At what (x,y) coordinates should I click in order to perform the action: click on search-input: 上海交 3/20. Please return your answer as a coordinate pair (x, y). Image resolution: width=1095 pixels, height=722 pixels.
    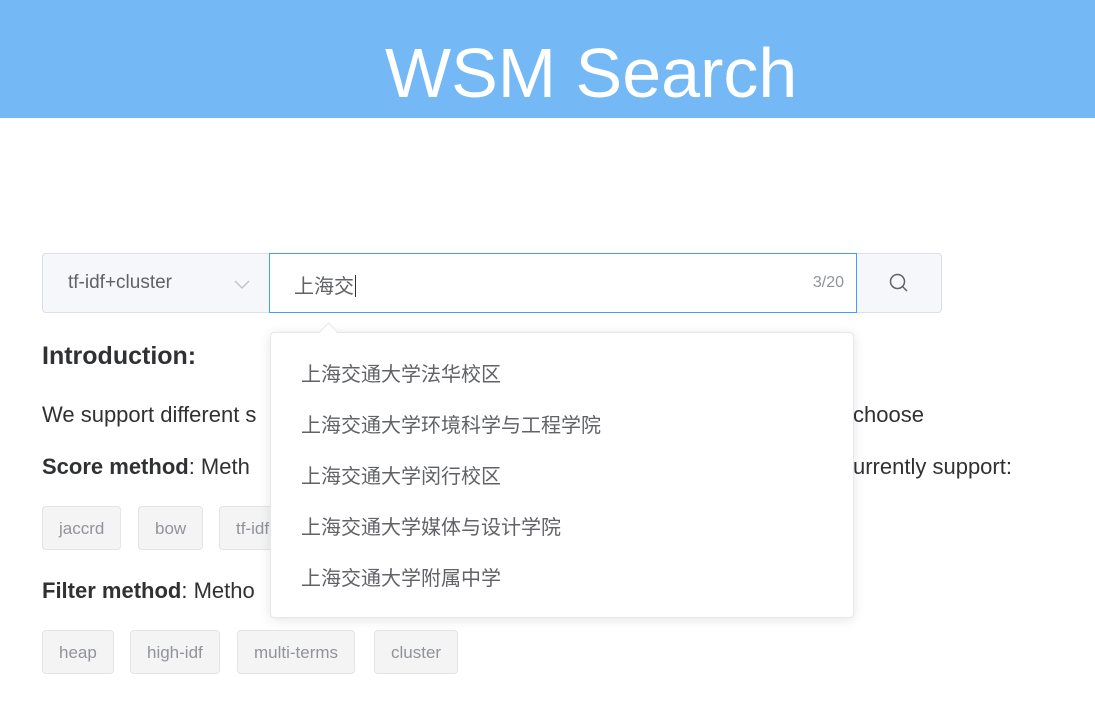
    Looking at the image, I should click on (563, 283).